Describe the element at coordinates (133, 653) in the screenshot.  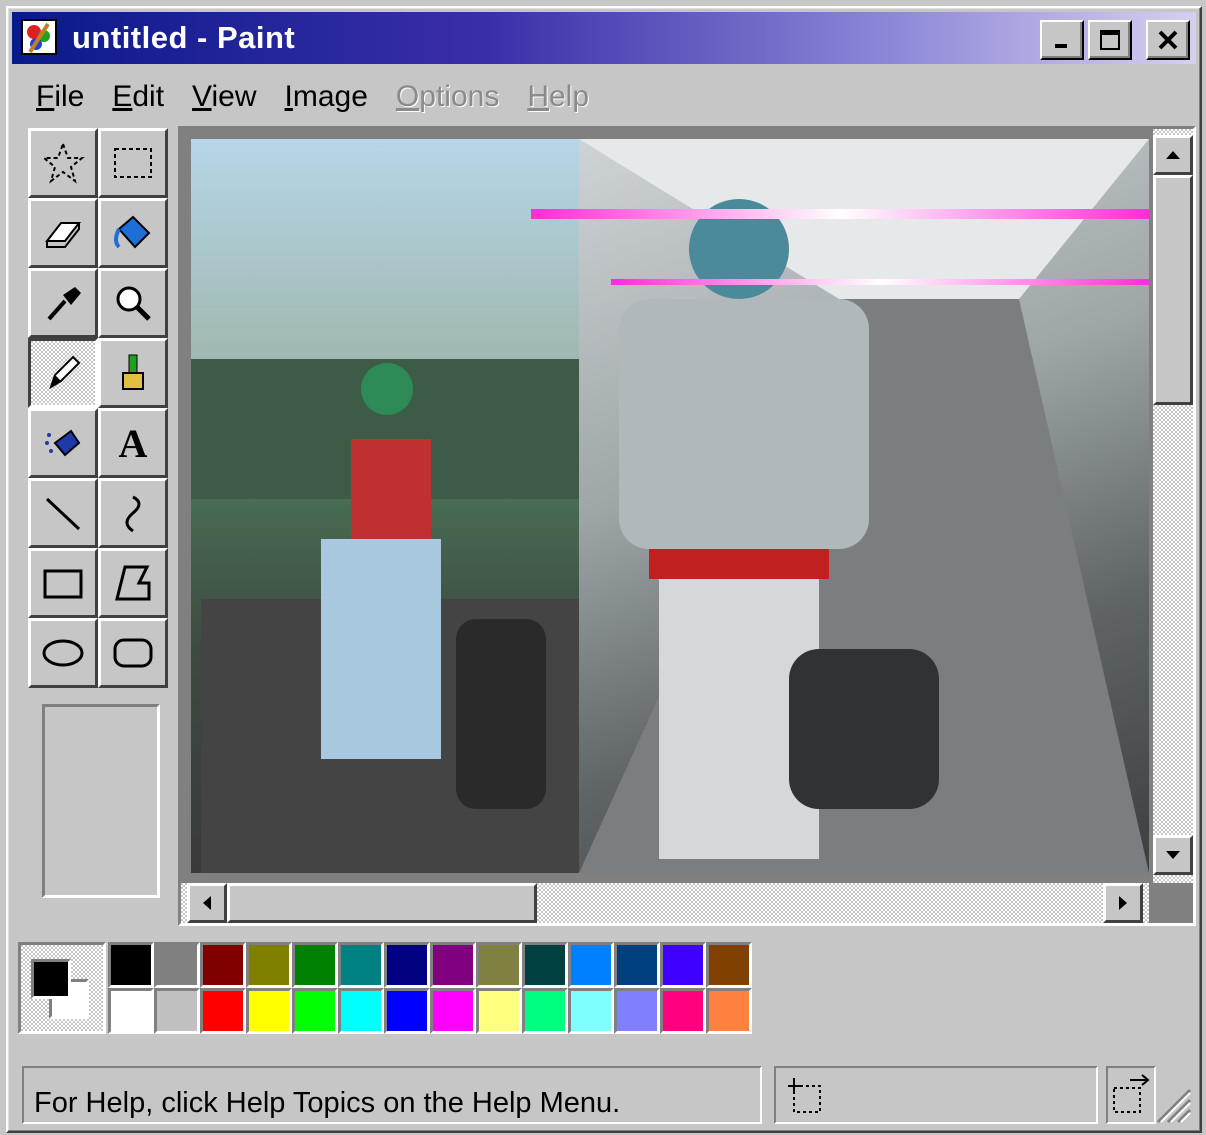
I see `tool-rounded-rectangle` at that location.